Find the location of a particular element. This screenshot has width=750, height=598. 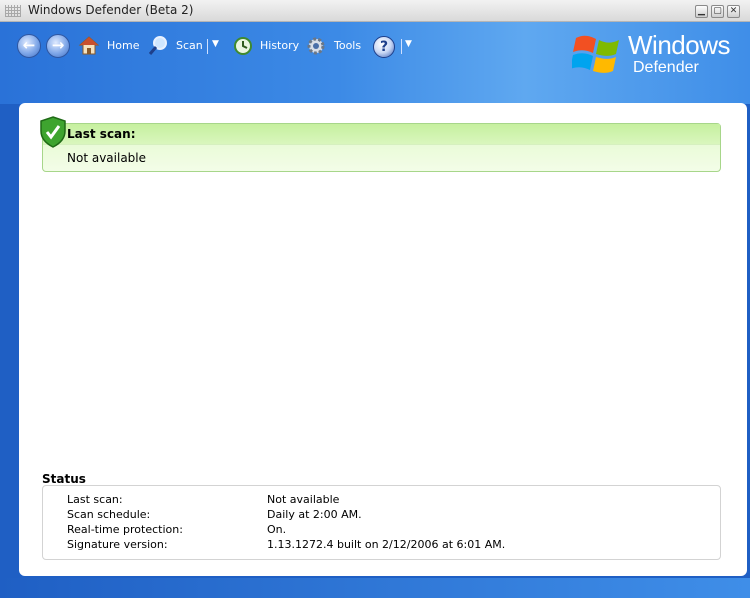

system-menu-icon is located at coordinates (13, 11).